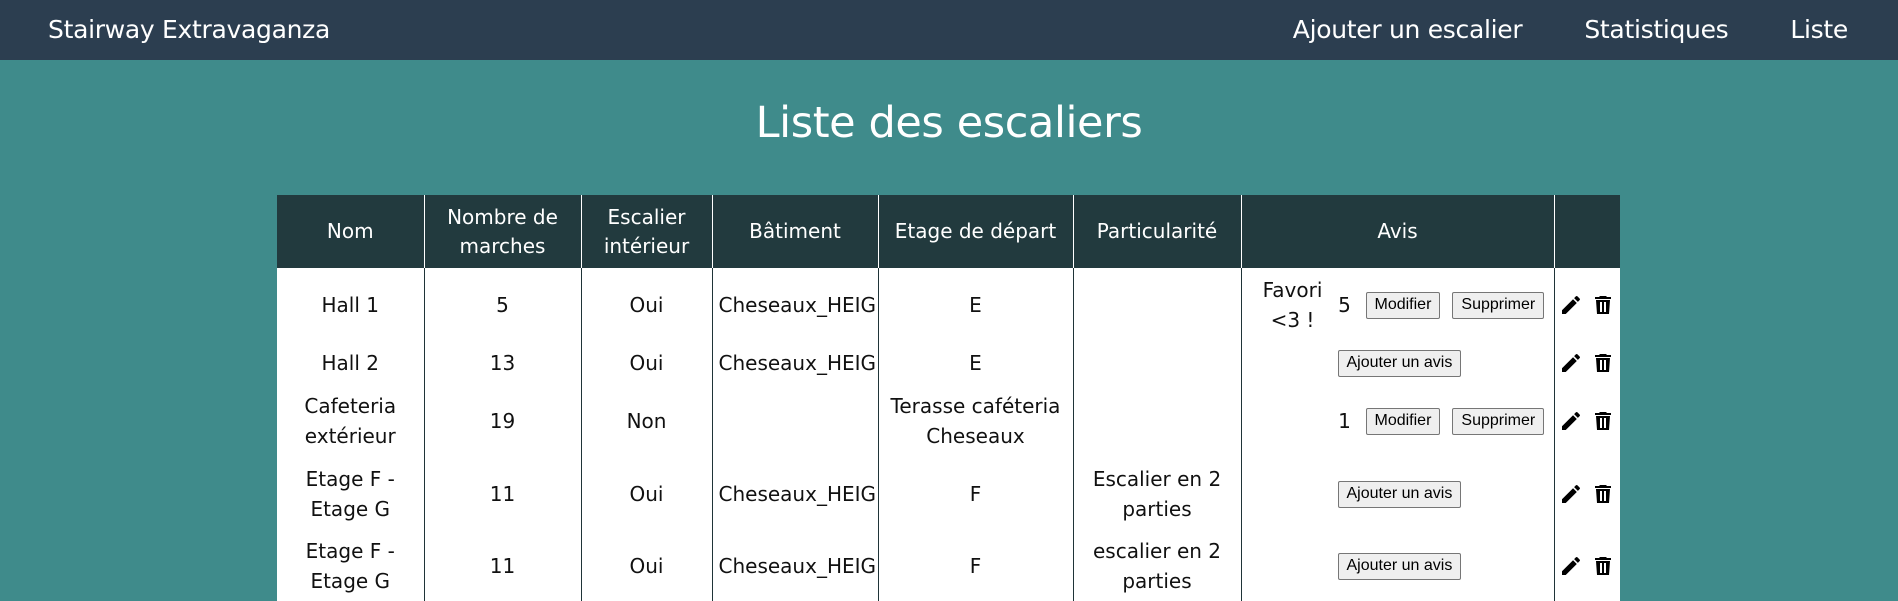 Image resolution: width=1898 pixels, height=601 pixels. I want to click on nav-link-add-stair: Ajouter un escalier, so click(1408, 30).